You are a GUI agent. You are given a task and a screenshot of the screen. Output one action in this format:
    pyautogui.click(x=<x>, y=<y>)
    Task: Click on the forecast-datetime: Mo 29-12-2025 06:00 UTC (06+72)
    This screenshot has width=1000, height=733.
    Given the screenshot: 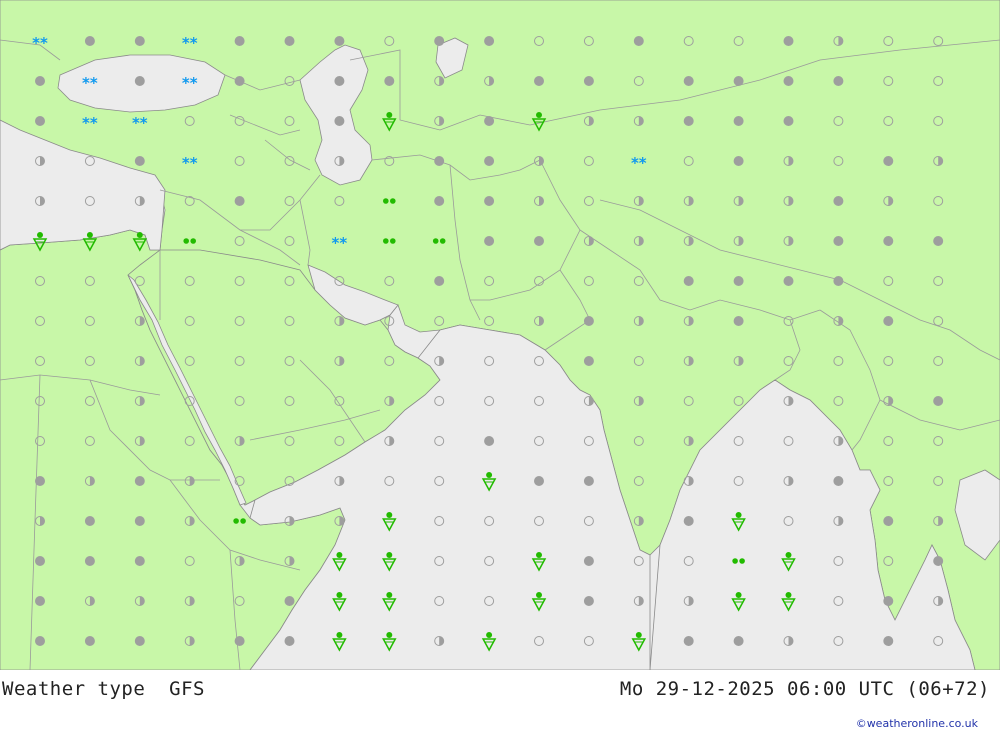 What is the action you would take?
    pyautogui.click(x=804, y=689)
    